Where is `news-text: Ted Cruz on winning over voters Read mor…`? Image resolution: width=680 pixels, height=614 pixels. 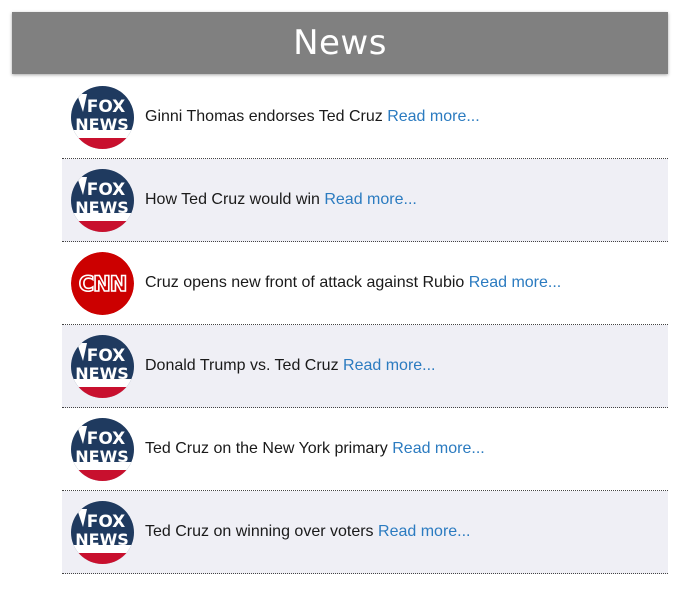
news-text: Ted Cruz on winning over voters Read mor… is located at coordinates (308, 532).